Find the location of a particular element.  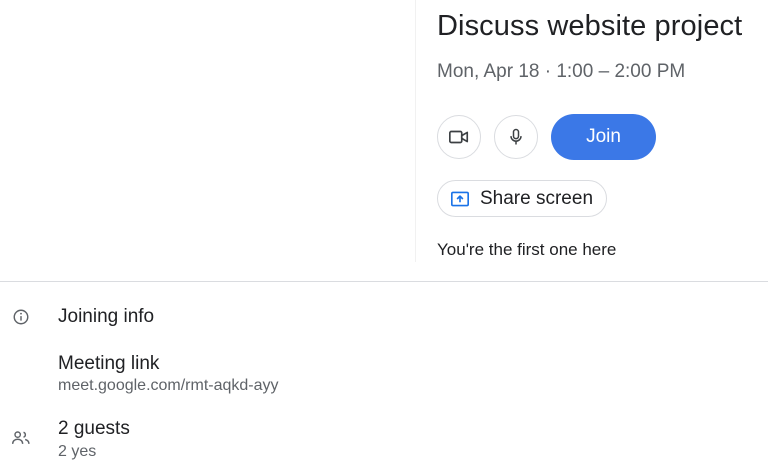

meeting-link-label: Meeting link is located at coordinates (109, 363).